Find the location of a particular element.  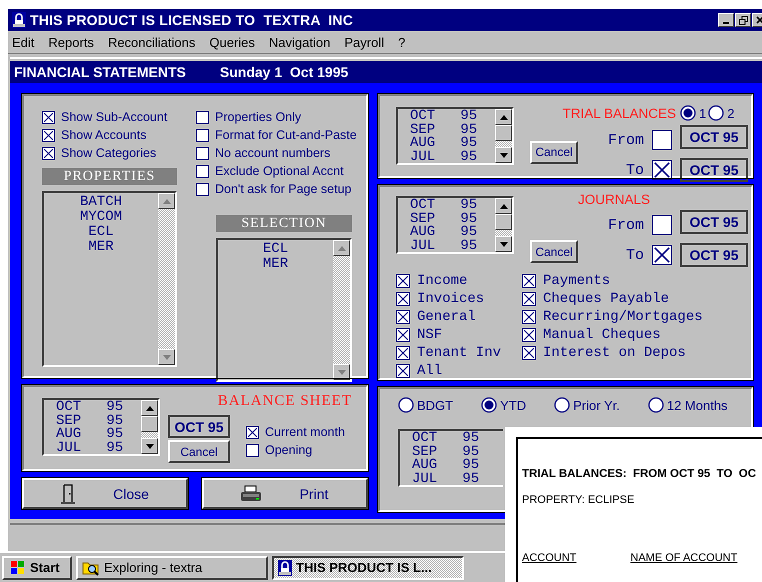

start-button: Start is located at coordinates (37, 568).